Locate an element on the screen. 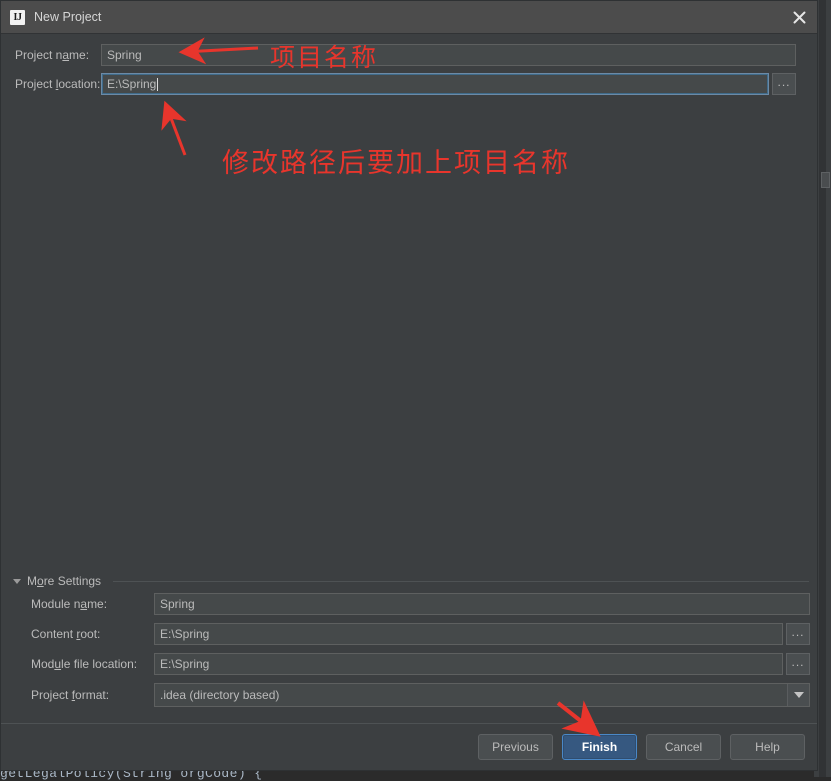  module-file-location-value: E:\Spring is located at coordinates (185, 664).